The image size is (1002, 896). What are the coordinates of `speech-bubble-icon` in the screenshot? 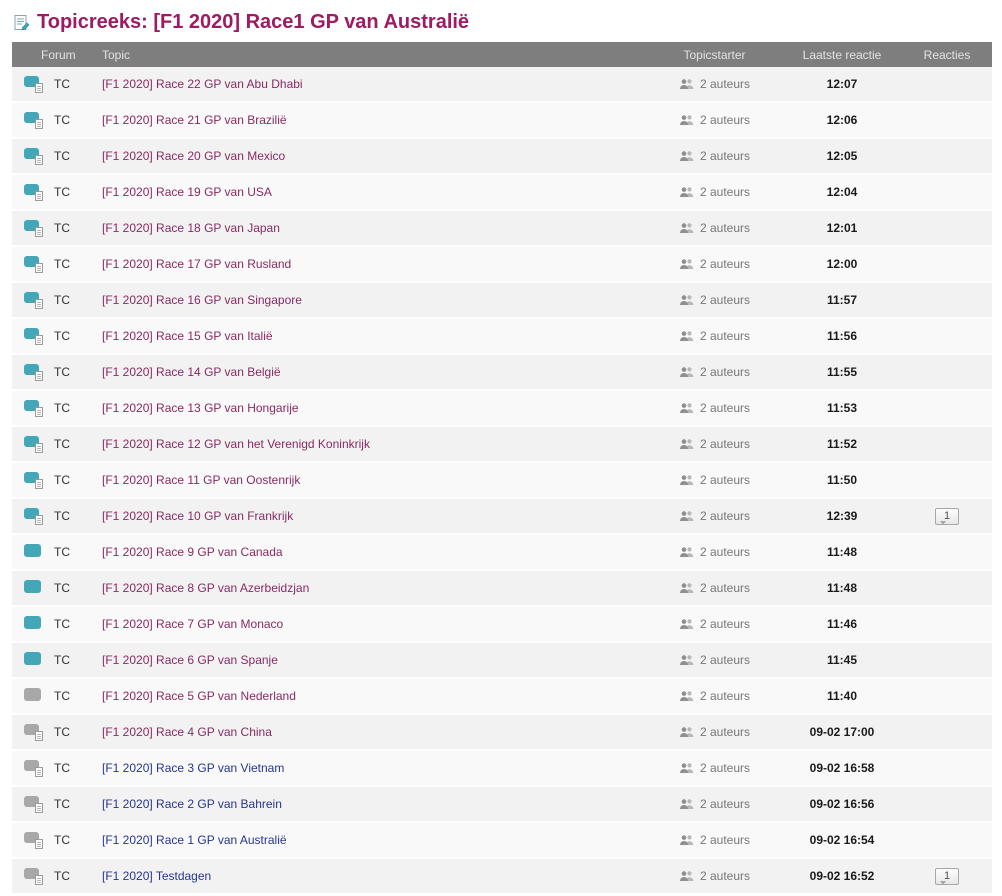 It's located at (32, 694).